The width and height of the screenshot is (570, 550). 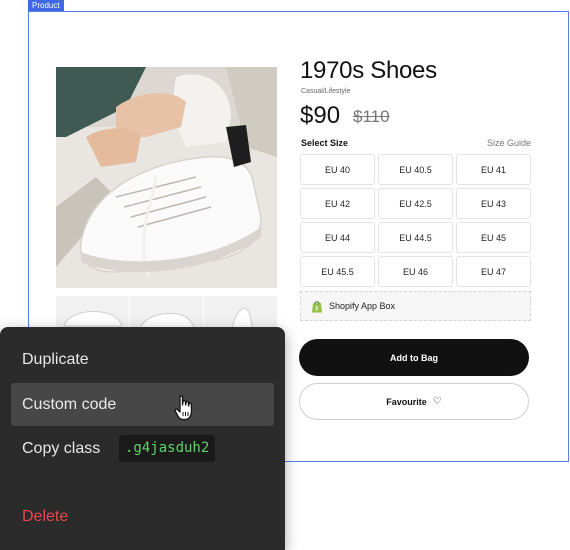 I want to click on size-option: EU 43, so click(x=493, y=203).